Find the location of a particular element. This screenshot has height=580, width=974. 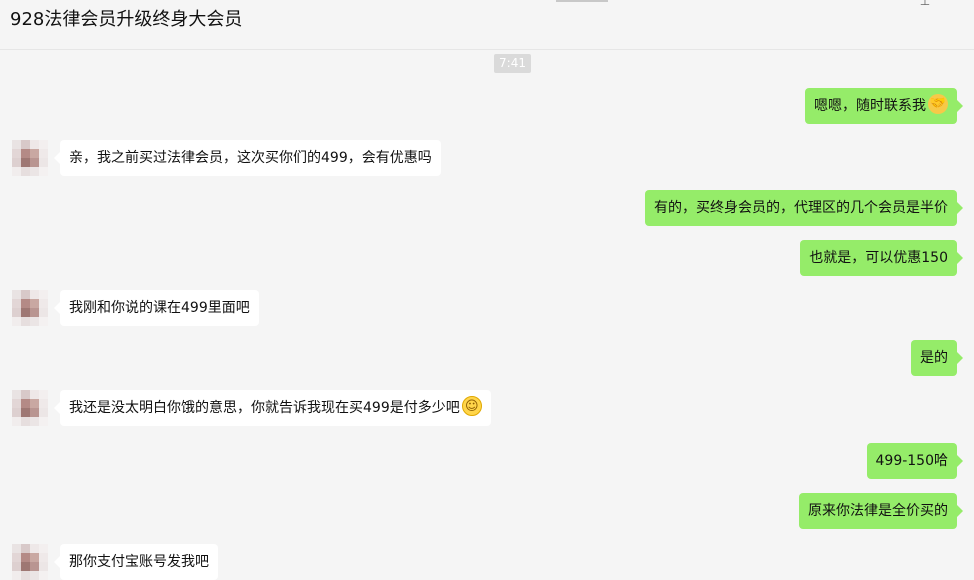

incoming-message: 我刚和你说的课在499里面吧 is located at coordinates (156, 308).